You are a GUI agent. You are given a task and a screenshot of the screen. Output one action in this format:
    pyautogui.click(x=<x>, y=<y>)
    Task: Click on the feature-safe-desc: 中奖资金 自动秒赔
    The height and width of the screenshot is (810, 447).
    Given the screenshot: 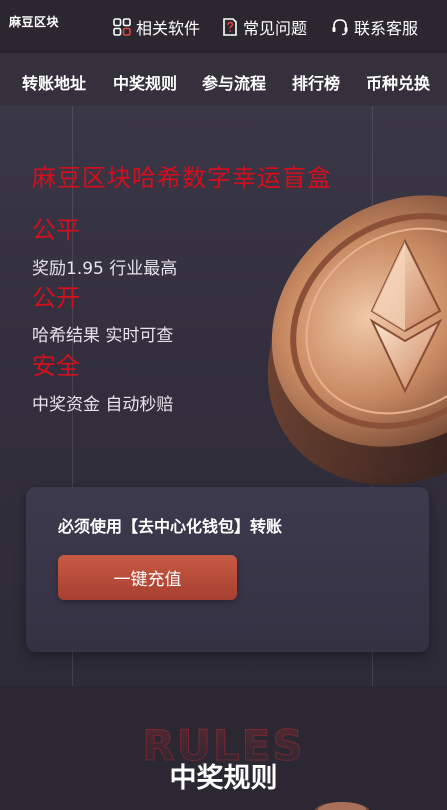 What is the action you would take?
    pyautogui.click(x=103, y=405)
    